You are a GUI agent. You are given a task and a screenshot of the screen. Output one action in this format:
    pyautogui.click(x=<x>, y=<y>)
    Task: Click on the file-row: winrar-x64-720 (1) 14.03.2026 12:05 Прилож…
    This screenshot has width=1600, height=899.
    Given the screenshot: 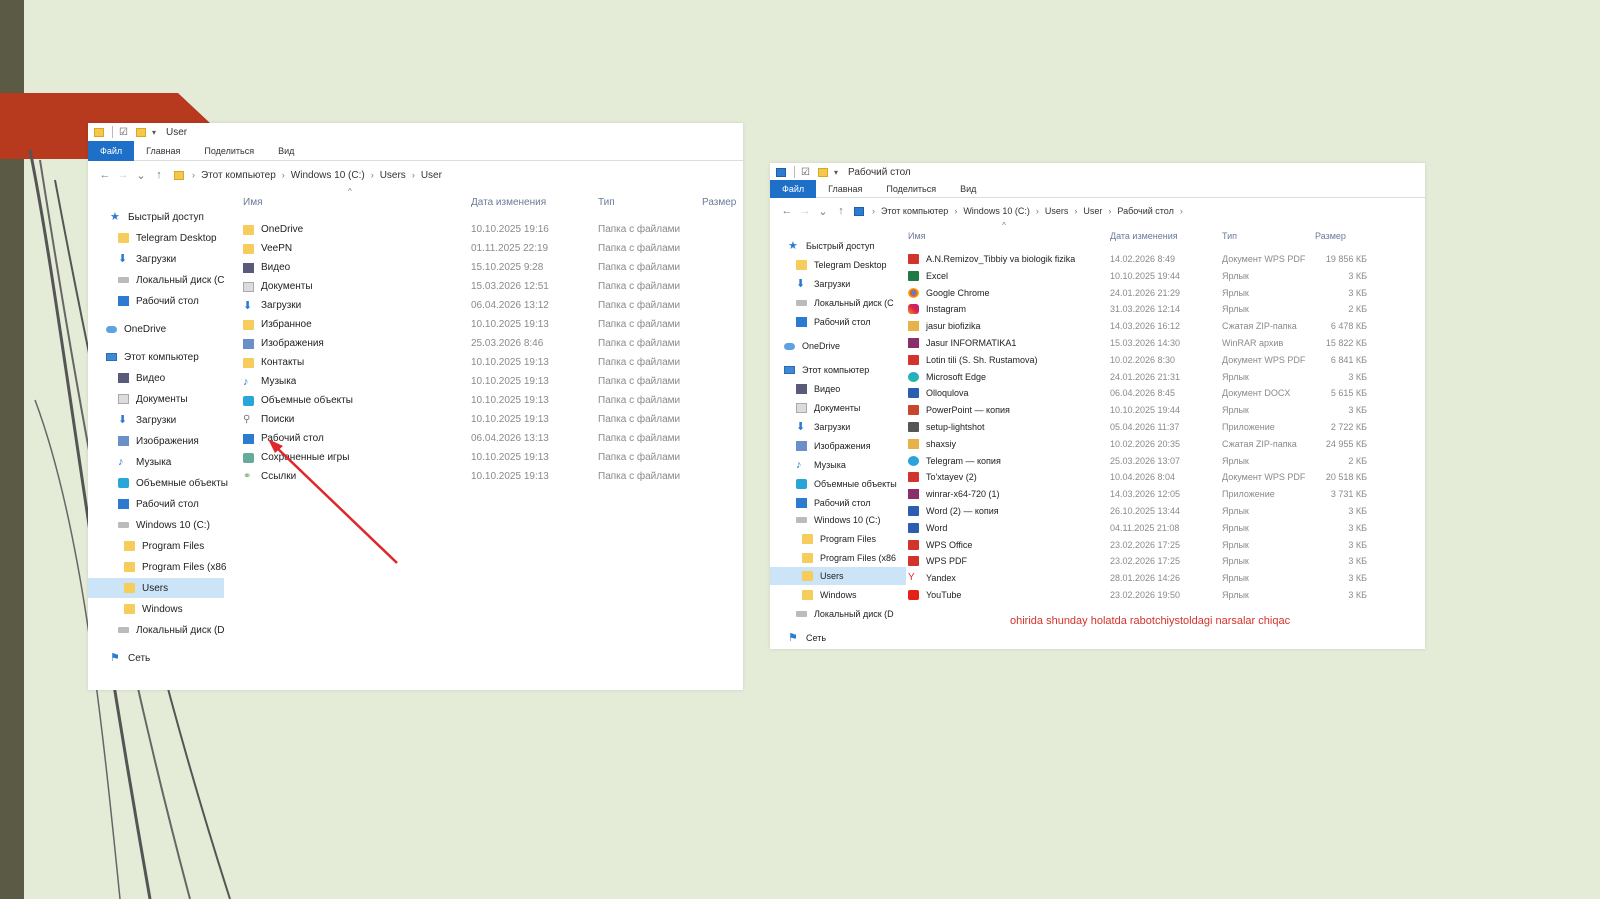 What is the action you would take?
    pyautogui.click(x=1097, y=494)
    